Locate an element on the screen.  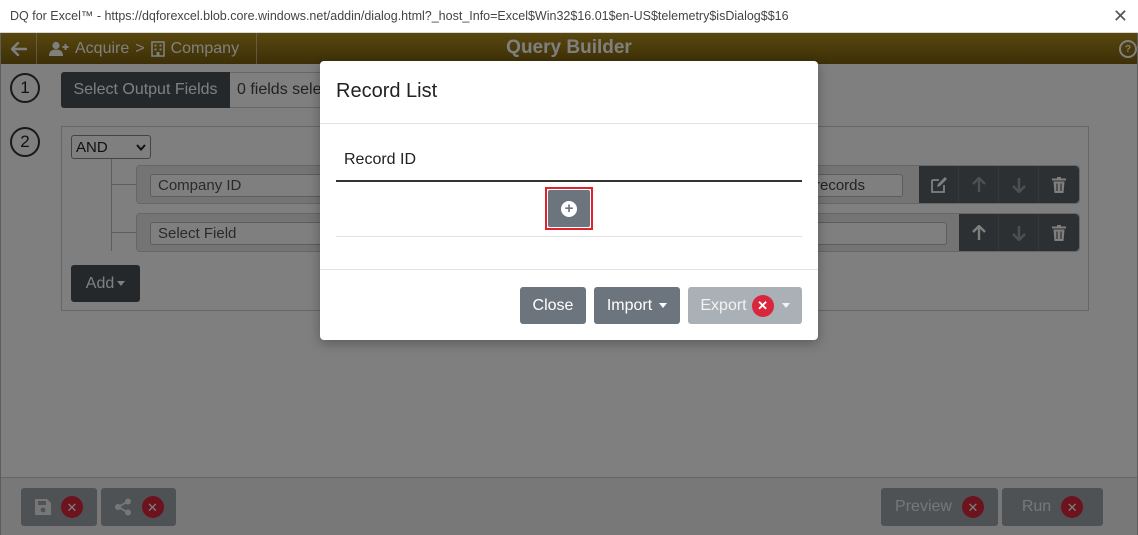
add-record-button: + is located at coordinates (569, 208).